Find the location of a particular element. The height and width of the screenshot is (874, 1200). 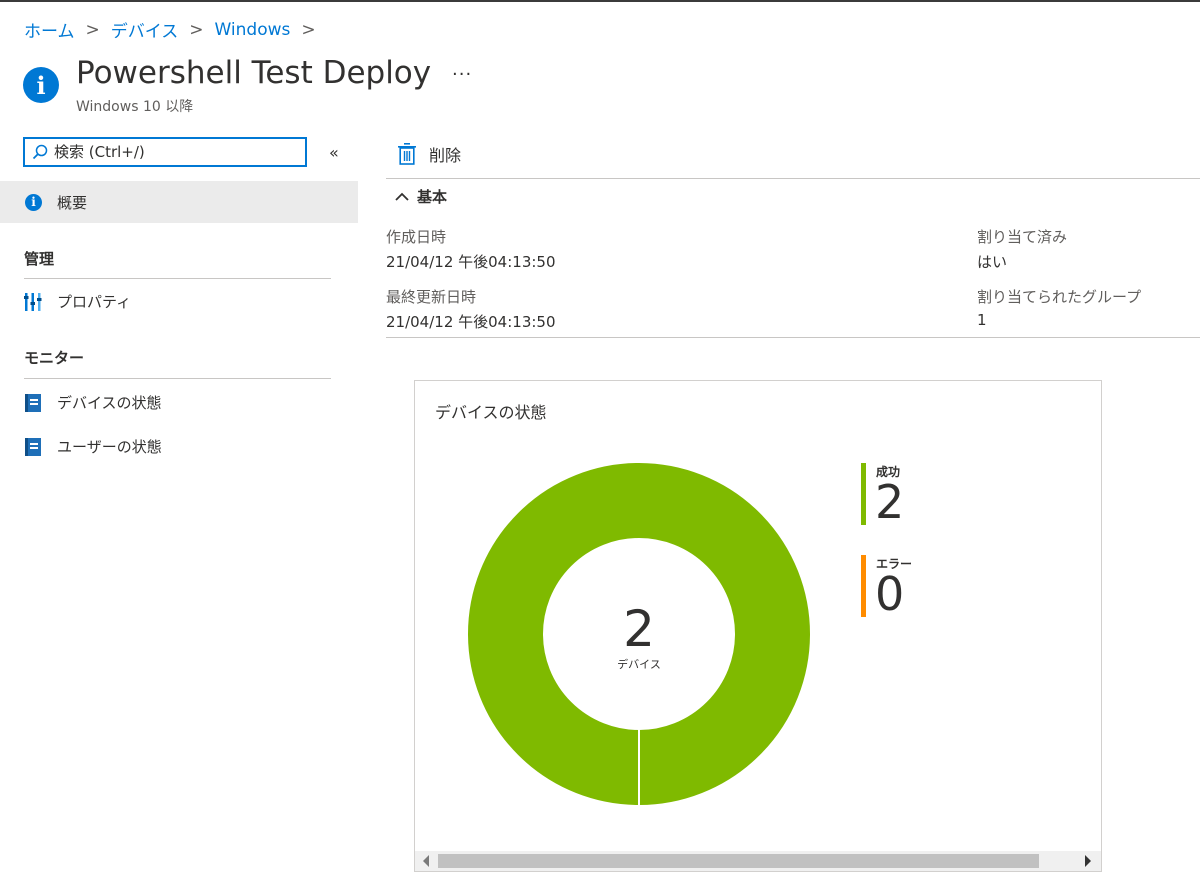

chart-title: デバイスの状態 is located at coordinates (491, 412).